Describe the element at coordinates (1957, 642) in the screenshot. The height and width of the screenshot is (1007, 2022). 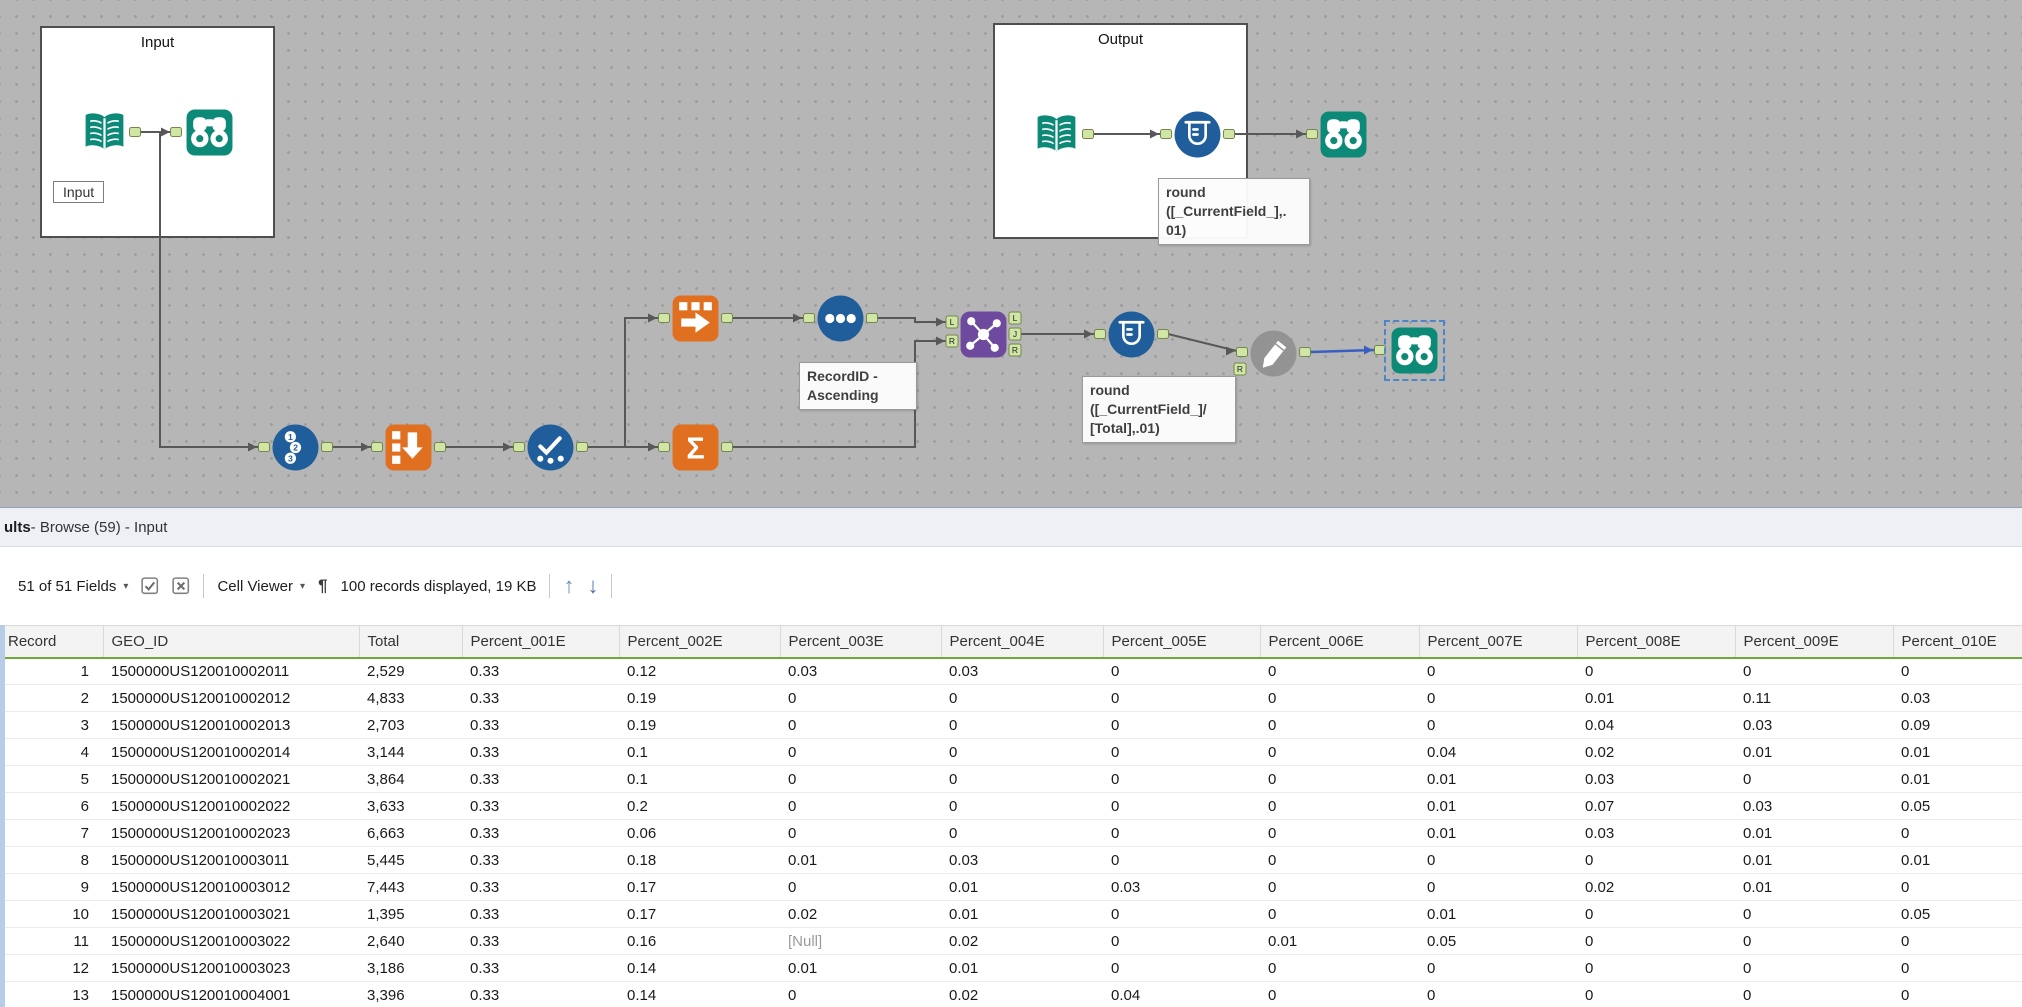
I see `column-header-percent_010e: Percent_010E` at that location.